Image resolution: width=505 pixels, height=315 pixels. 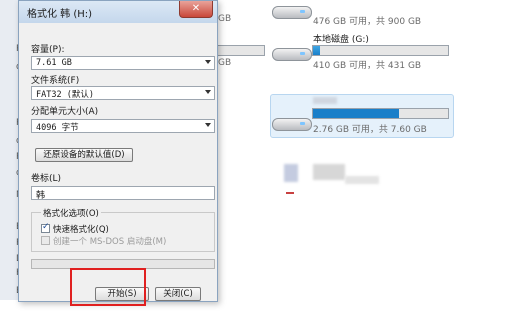 What do you see at coordinates (325, 100) in the screenshot?
I see `blurred-drive-name` at bounding box center [325, 100].